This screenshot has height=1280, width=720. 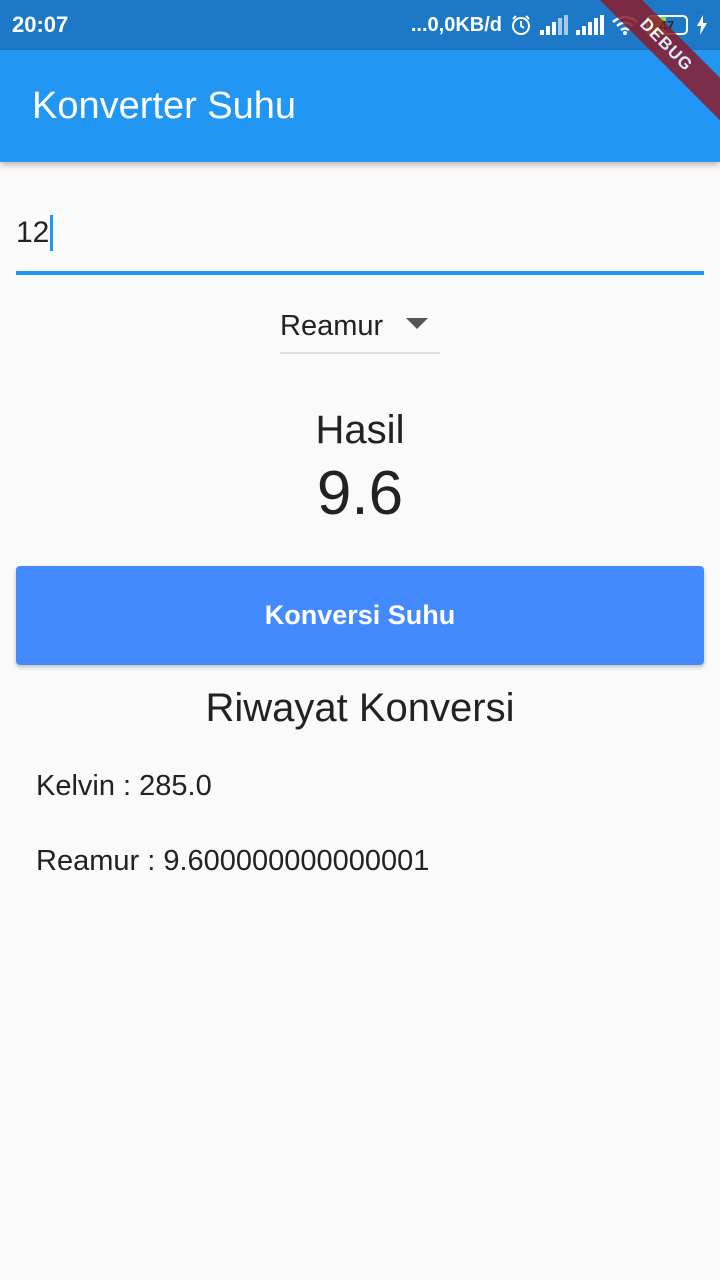 I want to click on dropdown-arrow-icon, so click(x=417, y=326).